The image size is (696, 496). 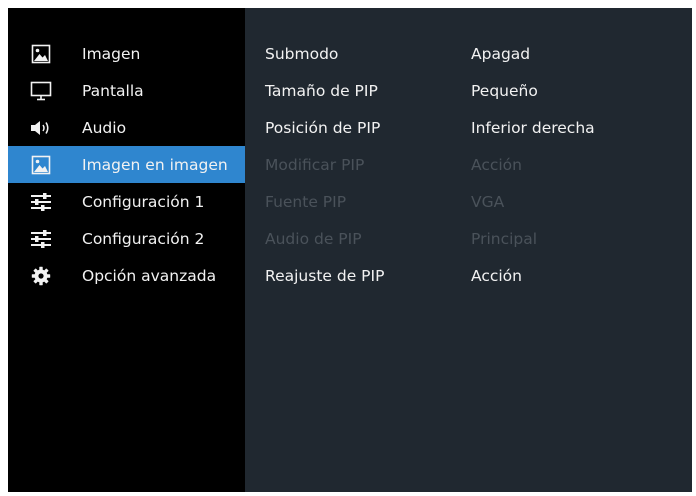 What do you see at coordinates (41, 54) in the screenshot?
I see `picture-icon` at bounding box center [41, 54].